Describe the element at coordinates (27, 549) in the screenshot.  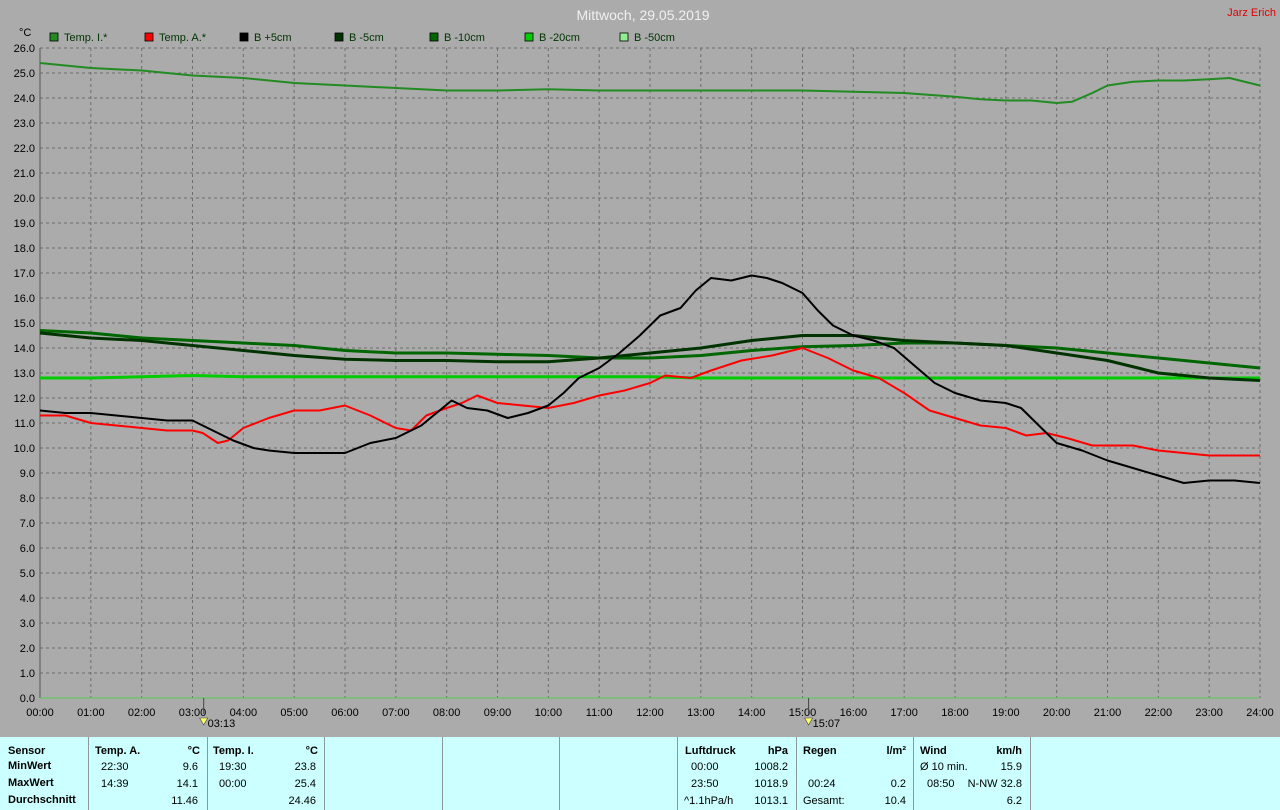
I see `y-tick-label: 6.0` at that location.